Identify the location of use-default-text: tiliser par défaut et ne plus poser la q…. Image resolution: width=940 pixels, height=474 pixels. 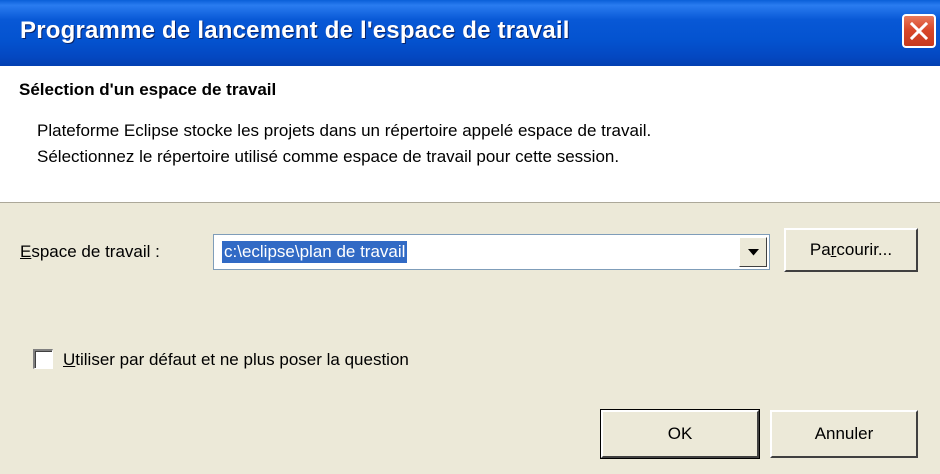
(242, 359).